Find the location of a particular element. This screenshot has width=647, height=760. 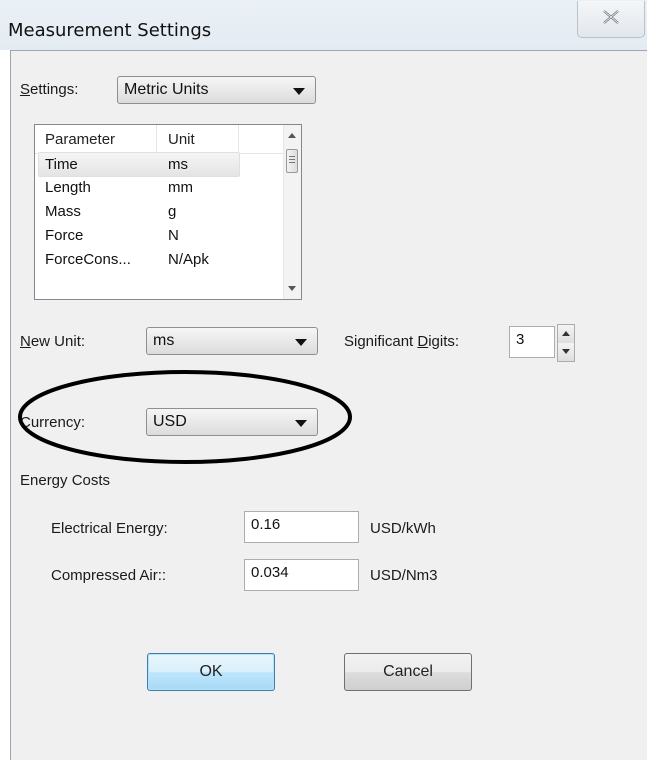

electrical-energy-input: 0.16 is located at coordinates (301, 527).